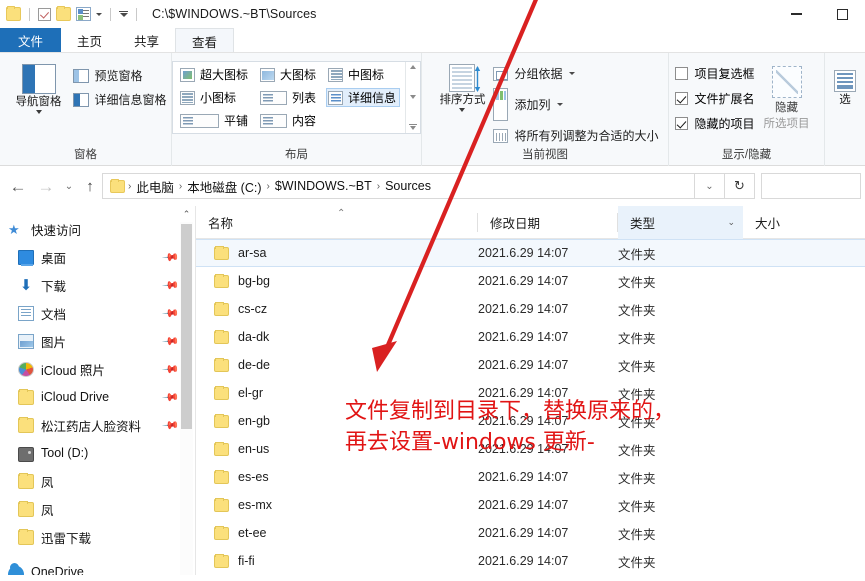 The height and width of the screenshot is (581, 865). Describe the element at coordinates (98, 229) in the screenshot. I see `sidebar-item-quick-access: ★ 快速访问` at that location.